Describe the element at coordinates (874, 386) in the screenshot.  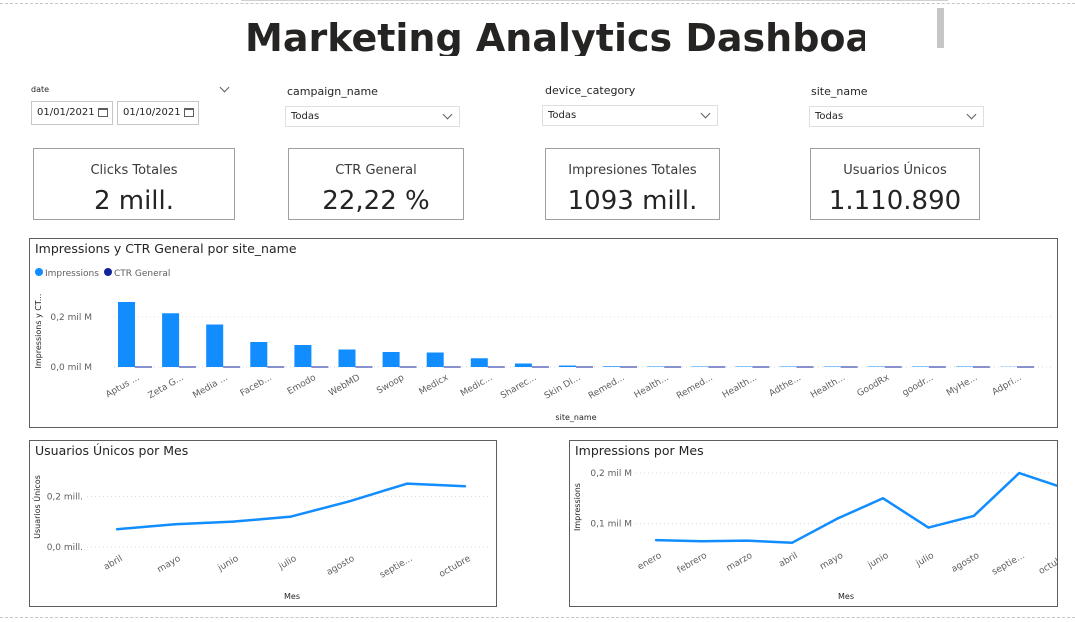
I see `x-tick-label: GoodRx` at that location.